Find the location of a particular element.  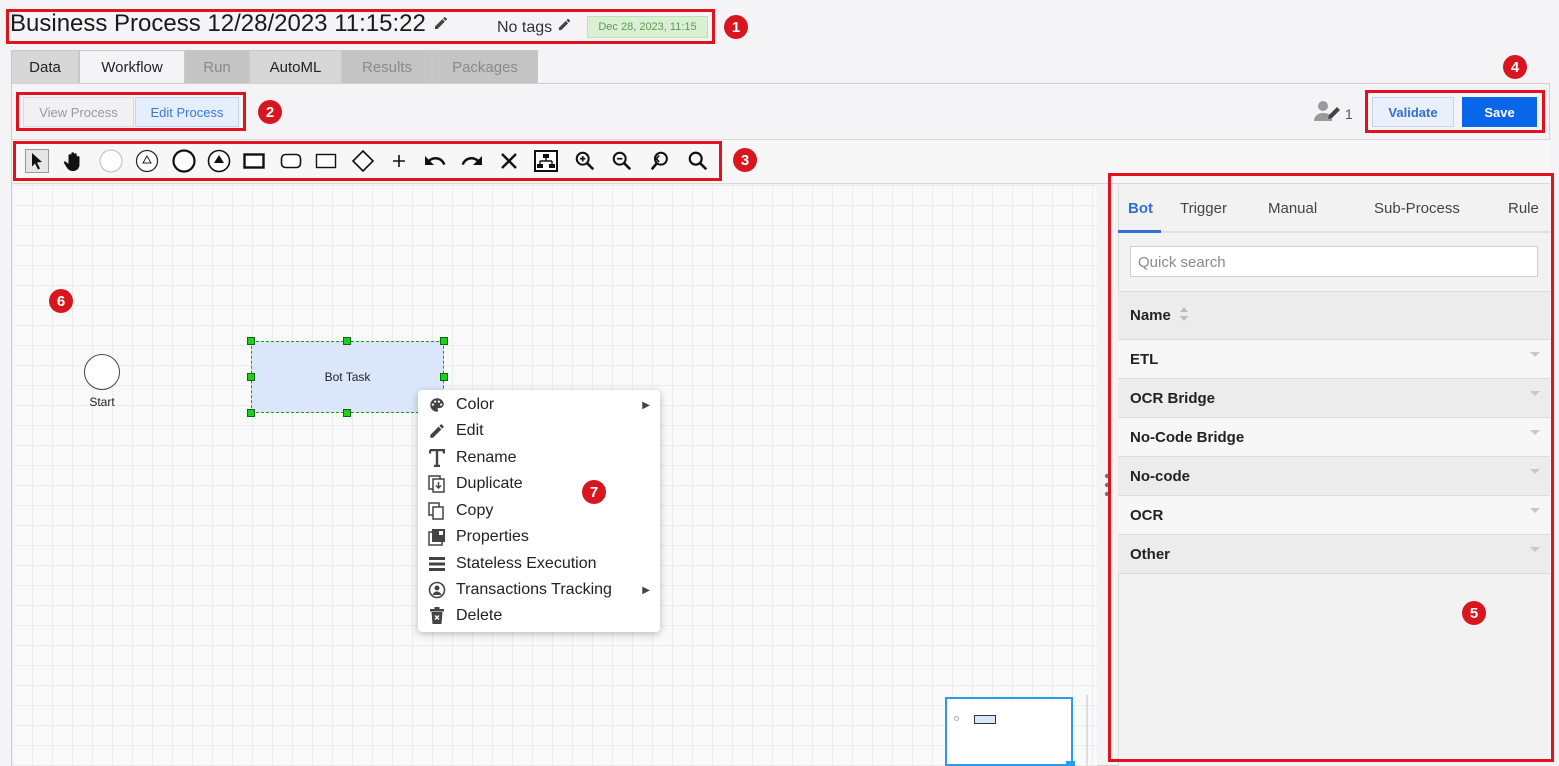

menu-item-properties: Properties is located at coordinates (539, 537).